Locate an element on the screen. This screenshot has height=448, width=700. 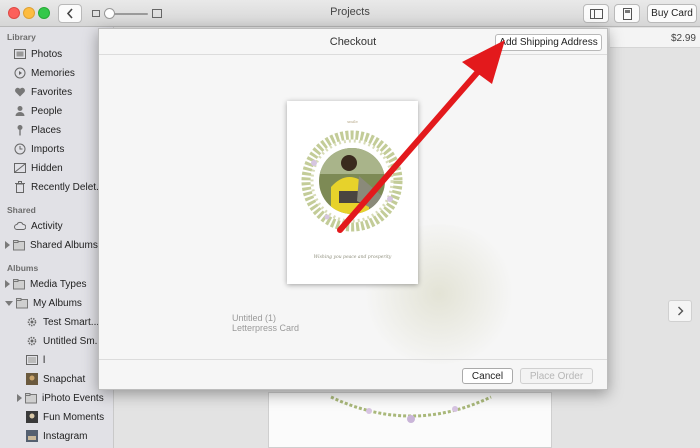
background-card-preview is located at coordinates (410, 420).